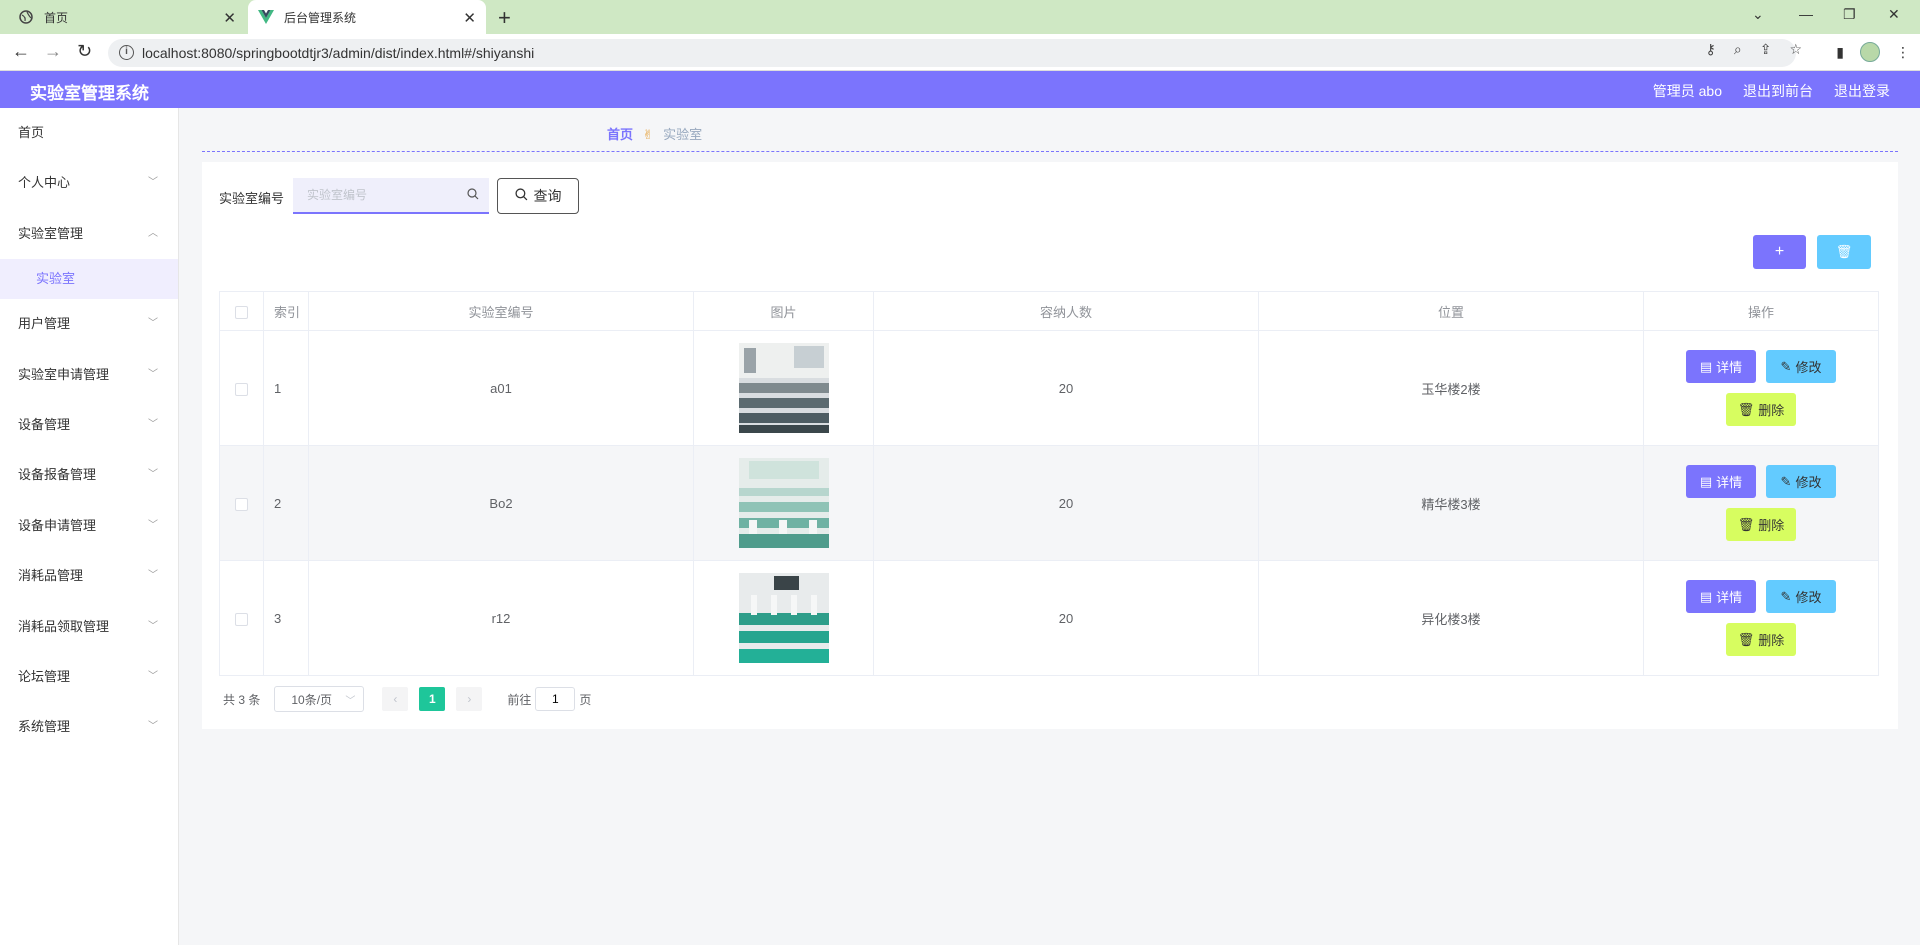 The width and height of the screenshot is (1920, 945). What do you see at coordinates (1894, 14) in the screenshot?
I see `close-window-icon: ✕` at bounding box center [1894, 14].